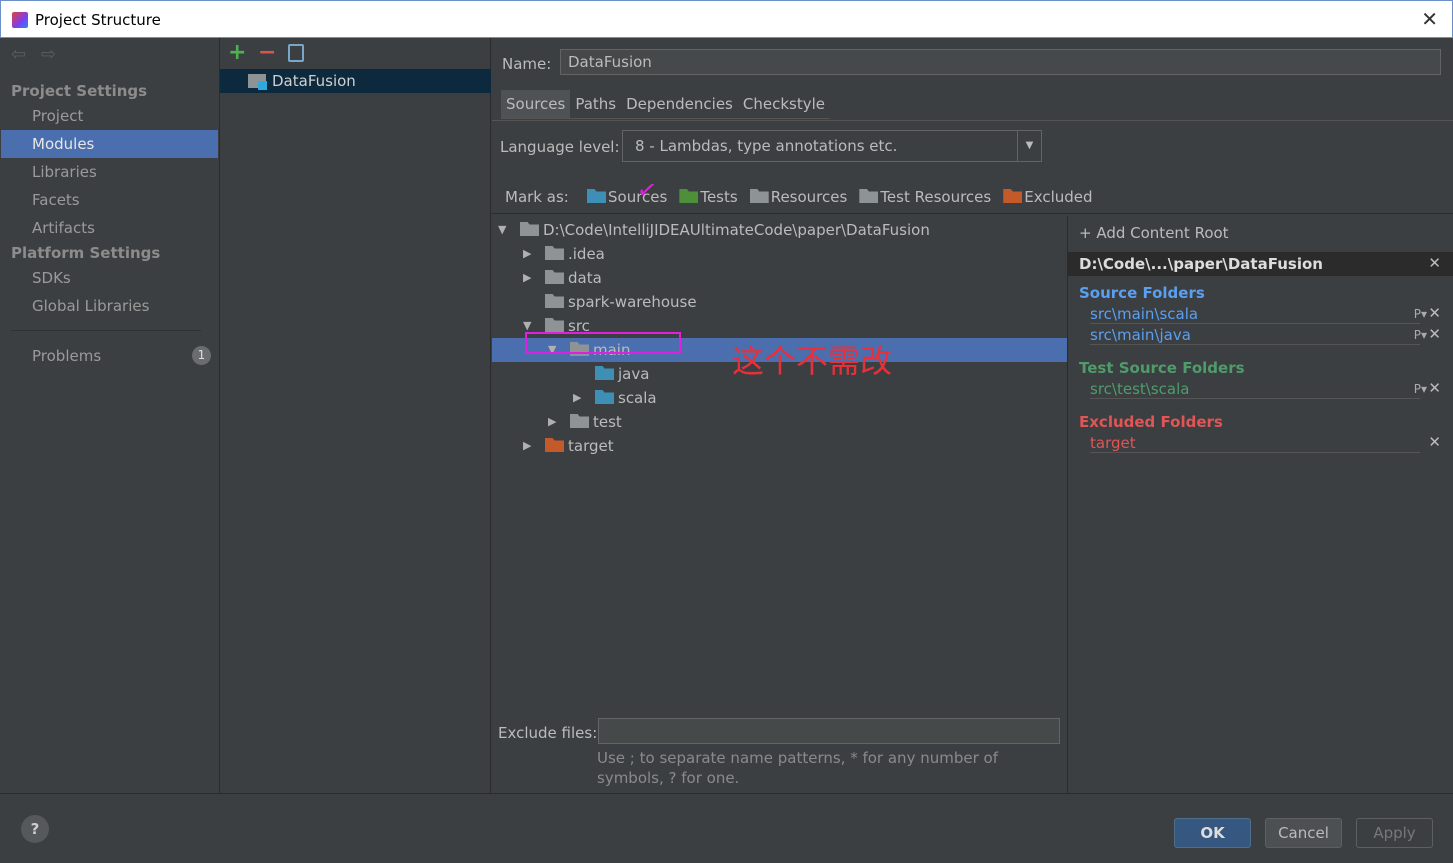  I want to click on module-name-input: DataFusion, so click(1000, 62).